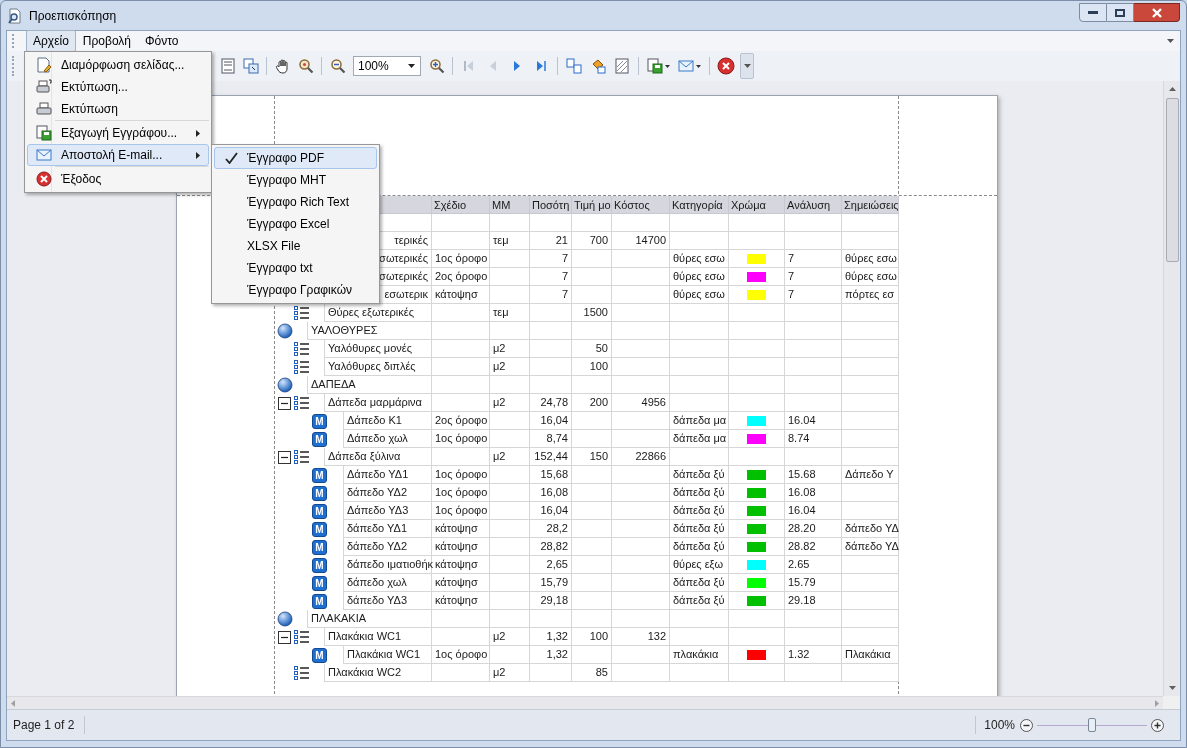 Image resolution: width=1187 pixels, height=748 pixels. What do you see at coordinates (295, 180) in the screenshot?
I see `menu-item: Έγγραφο MHT` at bounding box center [295, 180].